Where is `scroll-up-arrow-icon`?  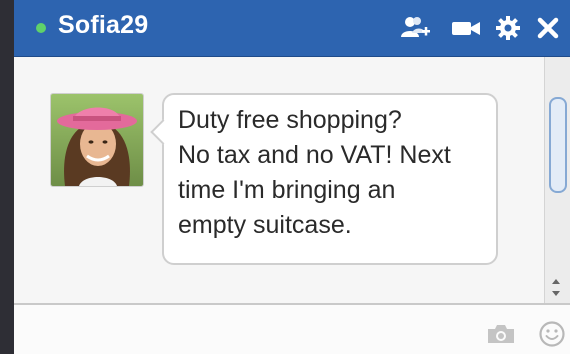
scroll-up-arrow-icon is located at coordinates (556, 281).